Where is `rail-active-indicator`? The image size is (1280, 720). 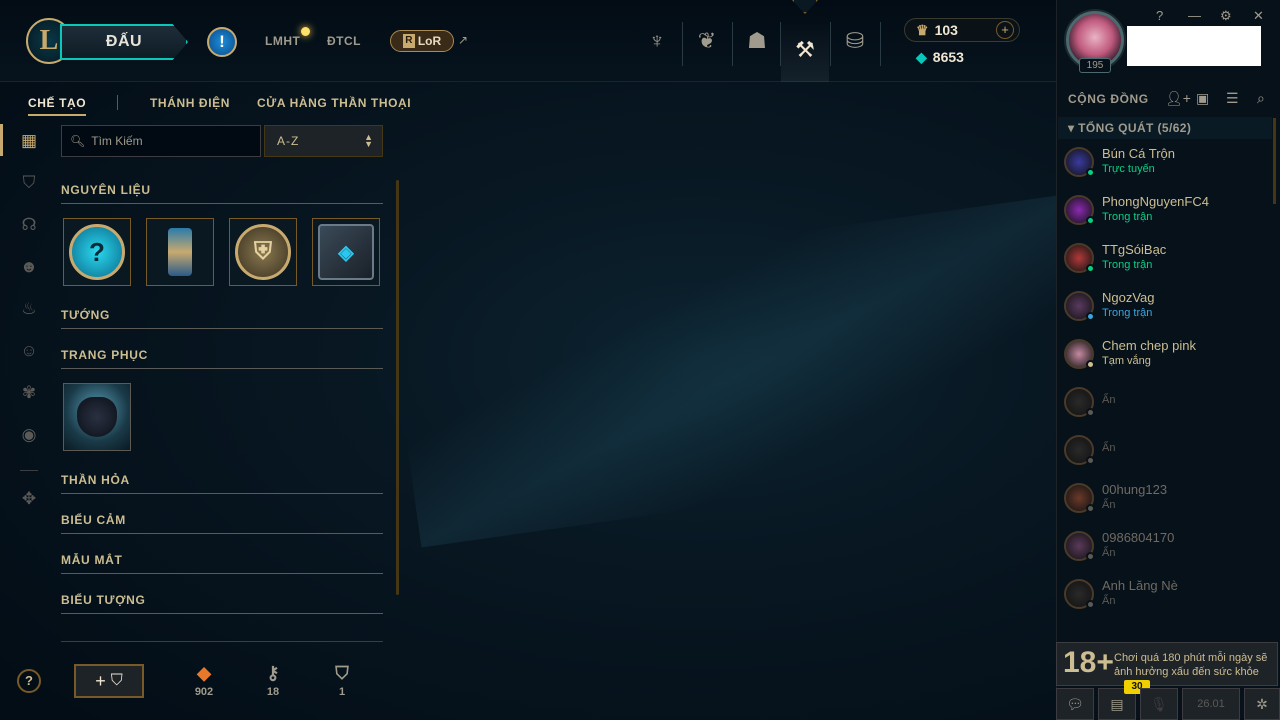 rail-active-indicator is located at coordinates (1, 140).